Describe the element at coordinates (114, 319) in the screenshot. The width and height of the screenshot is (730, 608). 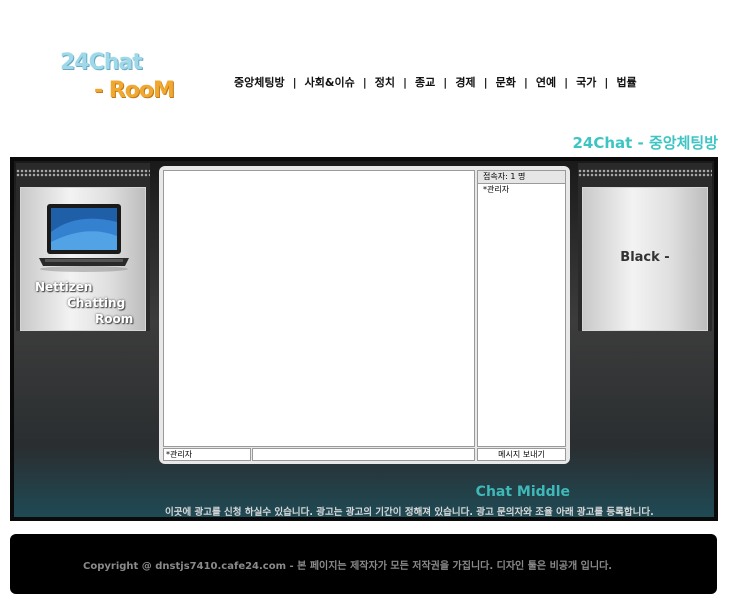
I see `panel-text-room: Room` at that location.